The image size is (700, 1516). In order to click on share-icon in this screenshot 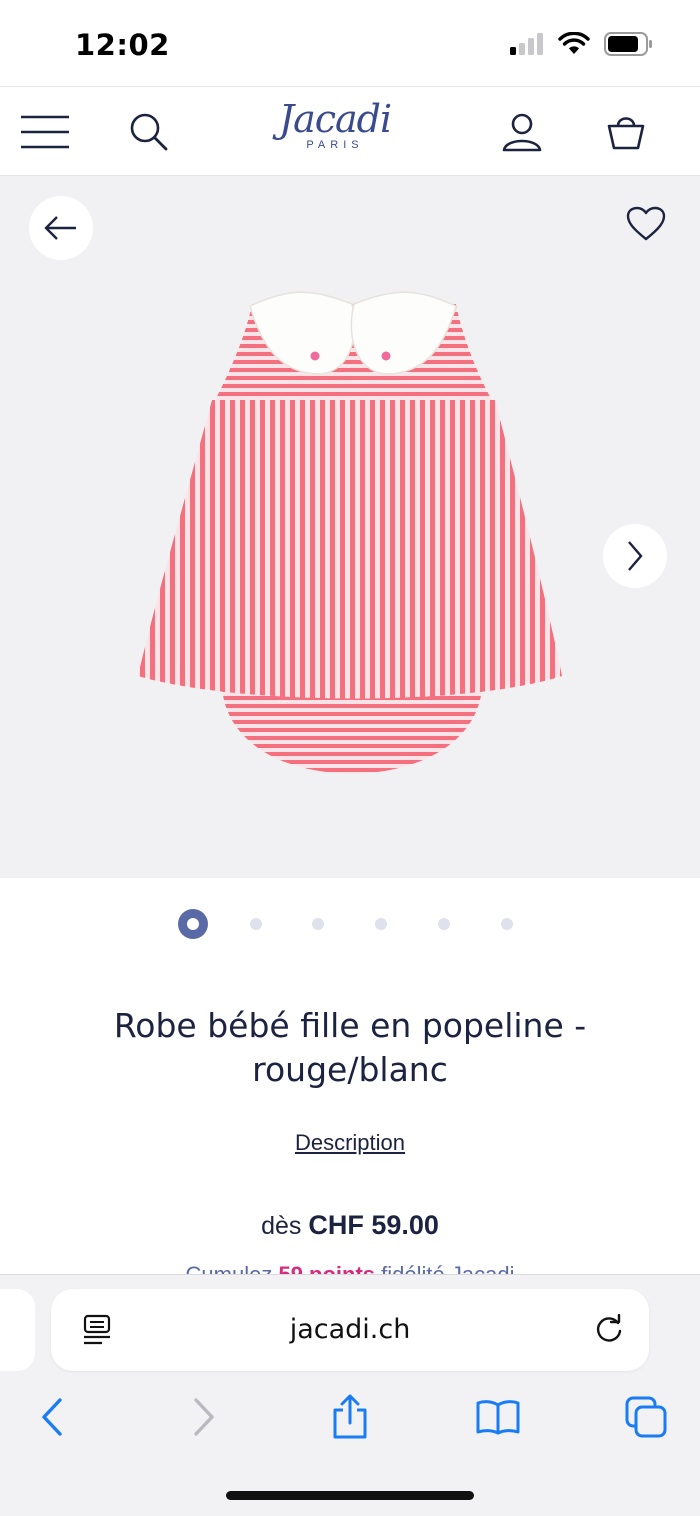, I will do `click(350, 1416)`.